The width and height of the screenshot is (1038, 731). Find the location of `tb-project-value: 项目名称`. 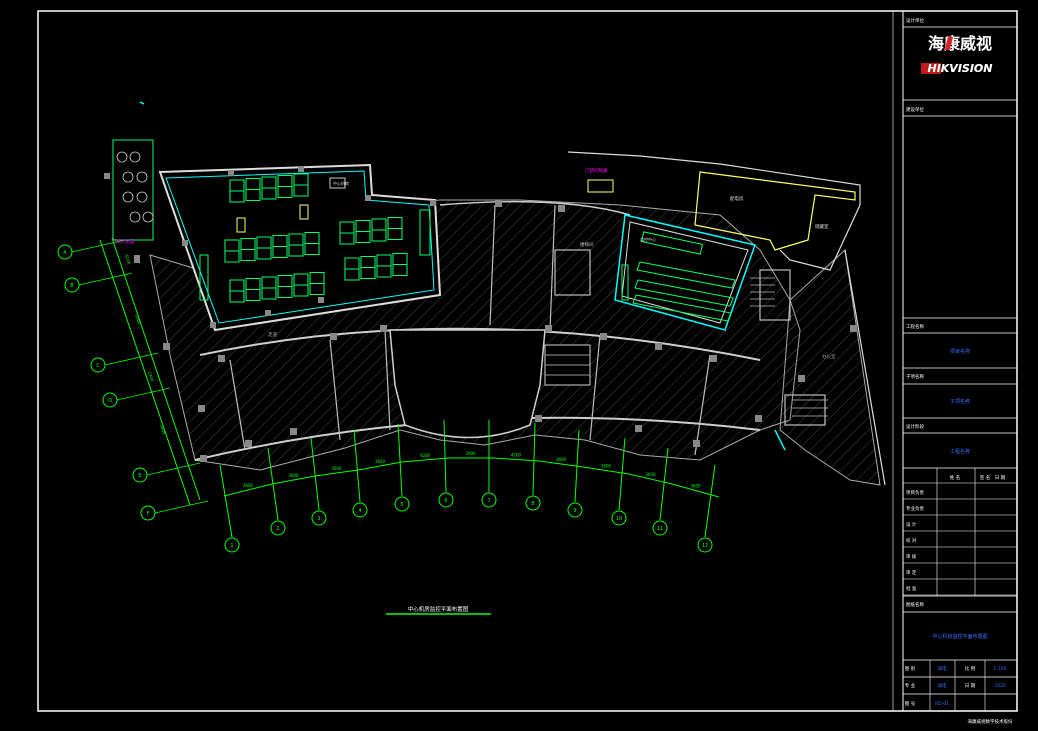

tb-project-value: 项目名称 is located at coordinates (960, 351).